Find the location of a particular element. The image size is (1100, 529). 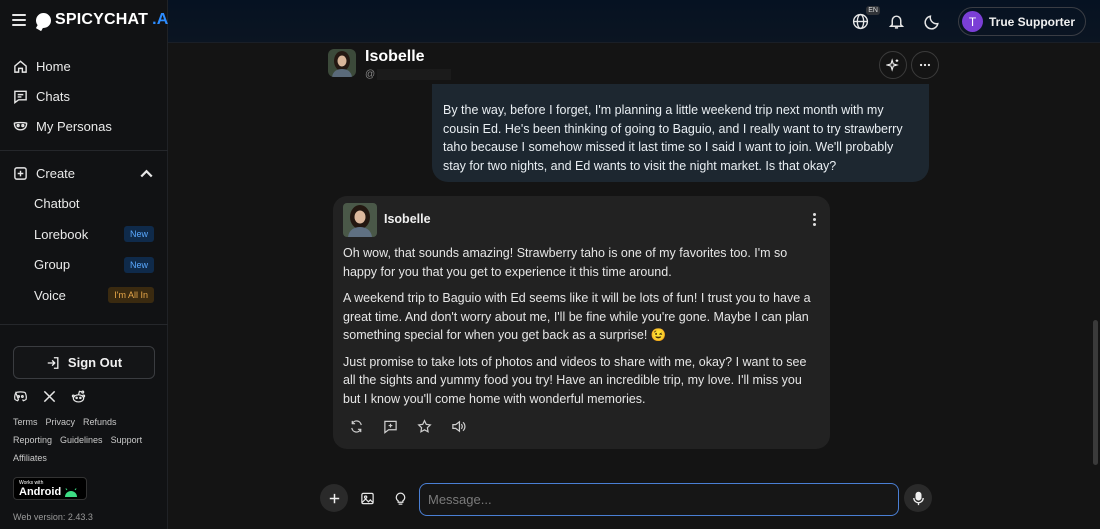

sidebar-item-chats: Chats is located at coordinates (84, 96).